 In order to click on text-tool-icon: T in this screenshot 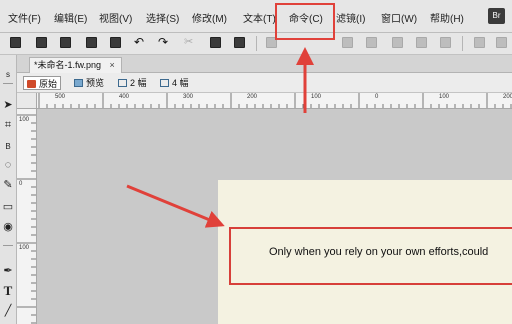, I will do `click(8, 290)`.